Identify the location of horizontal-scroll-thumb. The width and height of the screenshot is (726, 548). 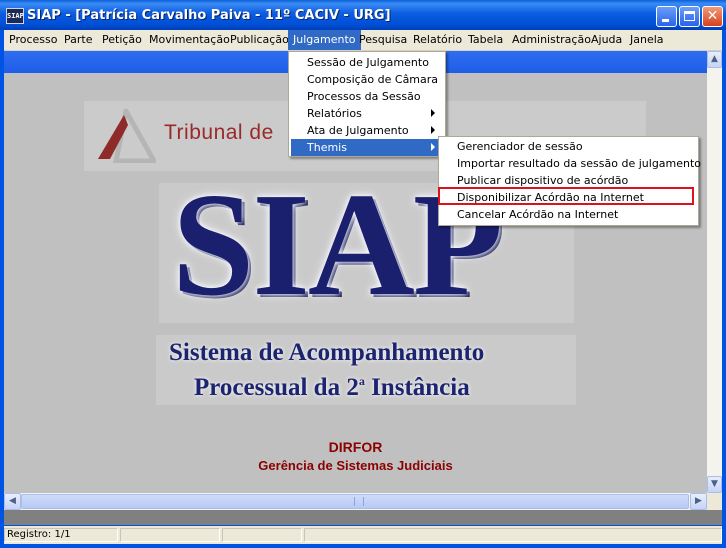
(355, 501).